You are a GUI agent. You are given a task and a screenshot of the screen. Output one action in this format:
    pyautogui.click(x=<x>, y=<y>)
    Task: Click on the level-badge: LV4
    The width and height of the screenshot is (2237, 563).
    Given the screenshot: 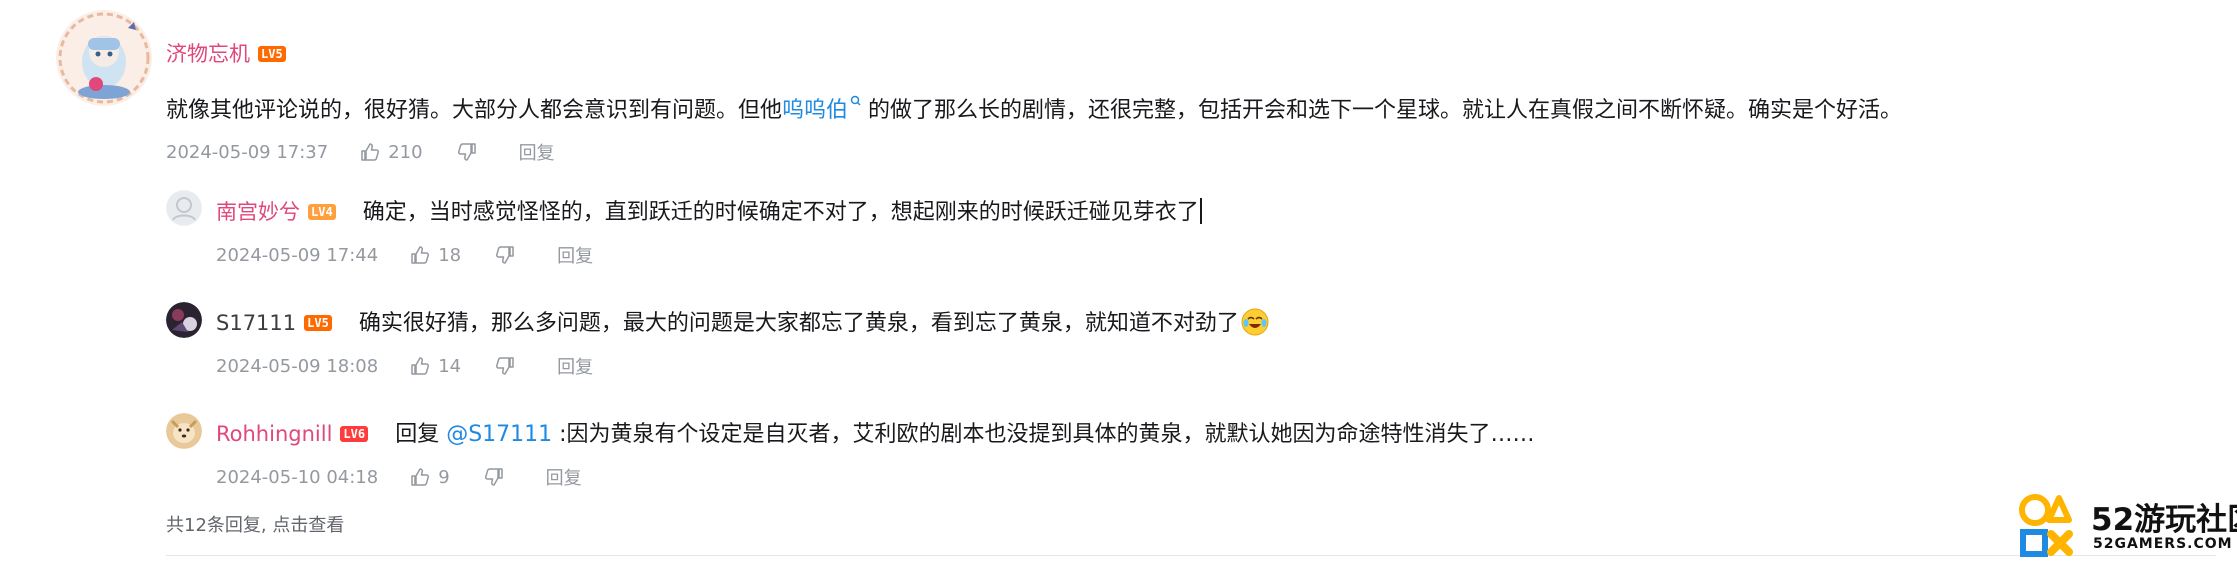 What is the action you would take?
    pyautogui.click(x=322, y=212)
    